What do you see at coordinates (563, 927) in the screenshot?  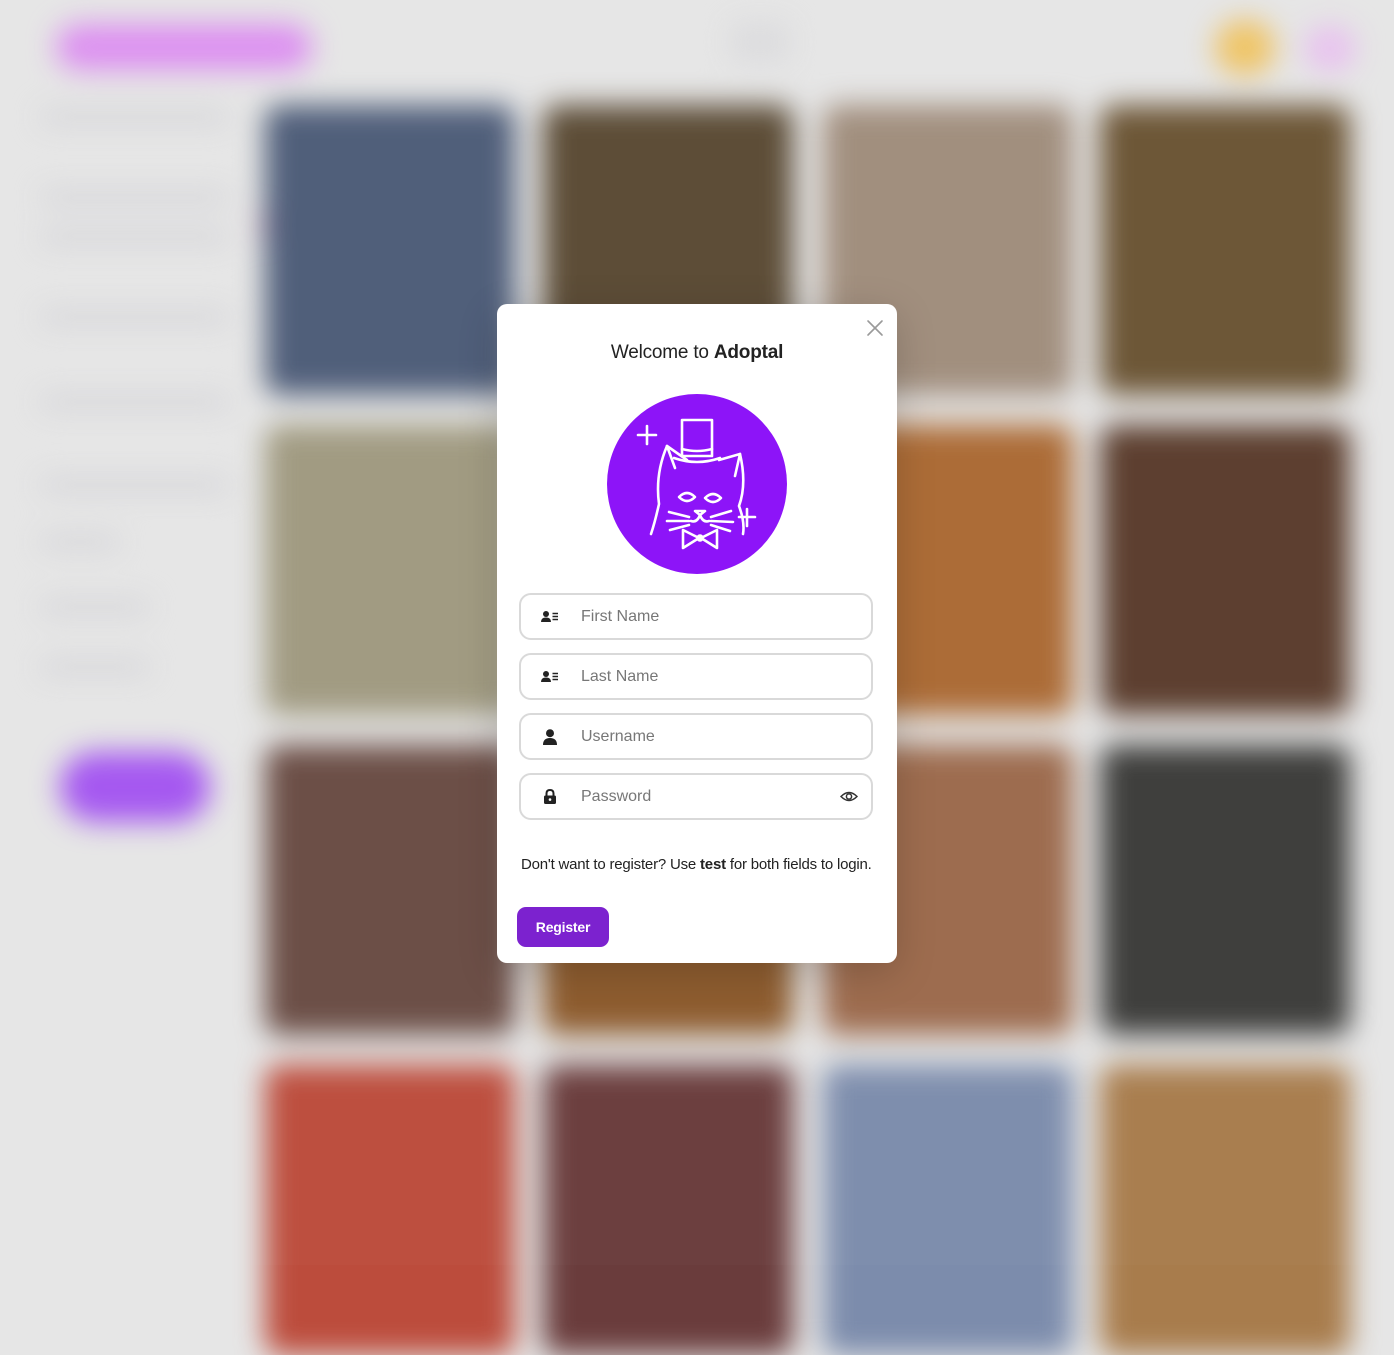 I see `register-button: Register` at bounding box center [563, 927].